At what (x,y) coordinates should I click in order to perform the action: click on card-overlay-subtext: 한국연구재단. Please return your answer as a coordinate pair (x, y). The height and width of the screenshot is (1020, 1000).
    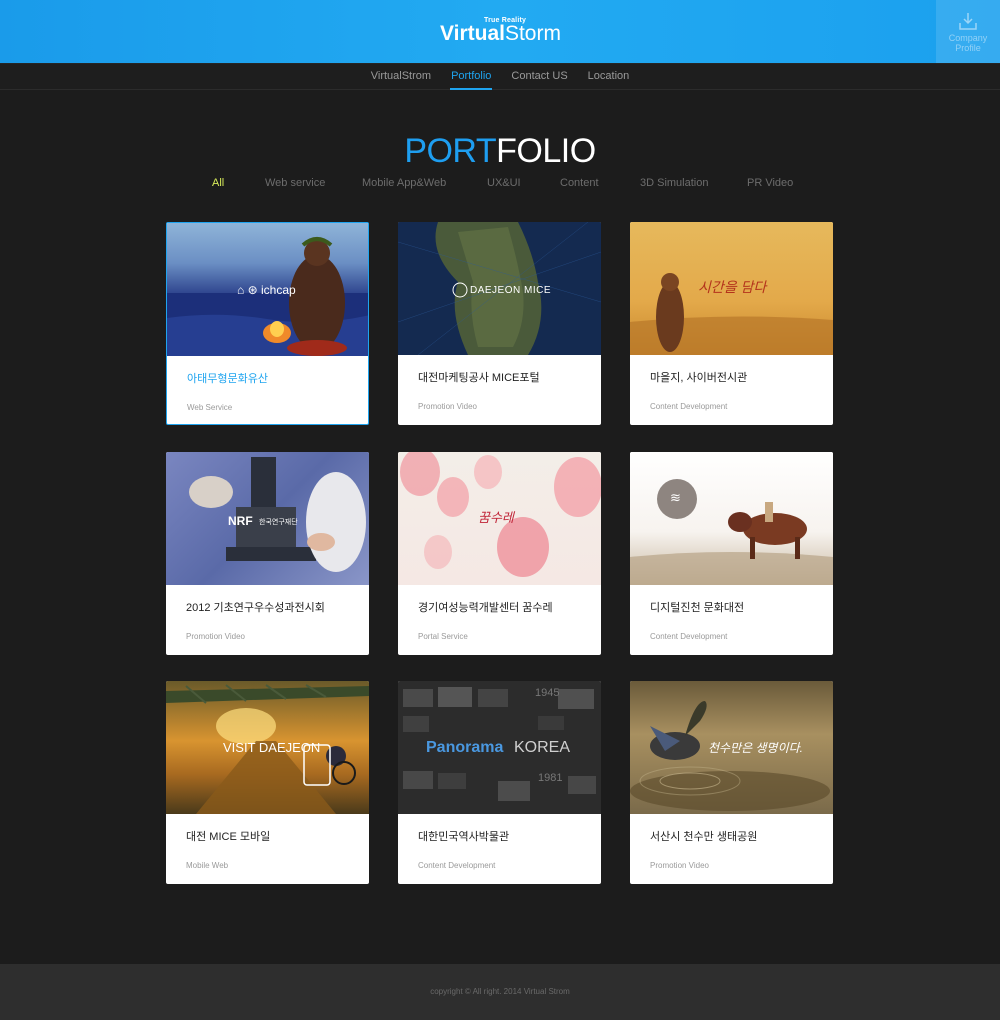
    Looking at the image, I should click on (278, 522).